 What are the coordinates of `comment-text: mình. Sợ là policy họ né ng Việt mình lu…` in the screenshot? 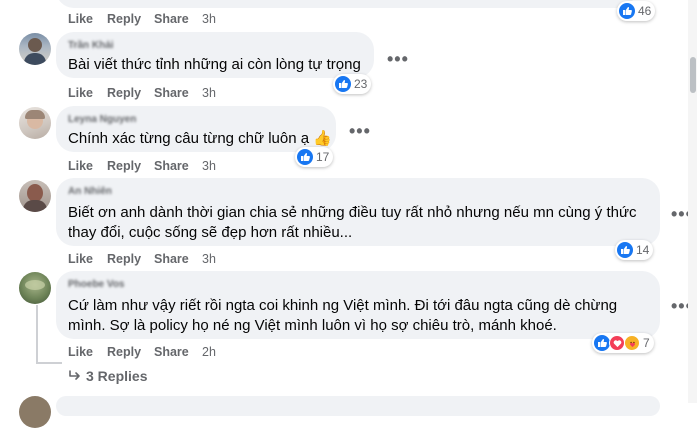 It's located at (312, 325).